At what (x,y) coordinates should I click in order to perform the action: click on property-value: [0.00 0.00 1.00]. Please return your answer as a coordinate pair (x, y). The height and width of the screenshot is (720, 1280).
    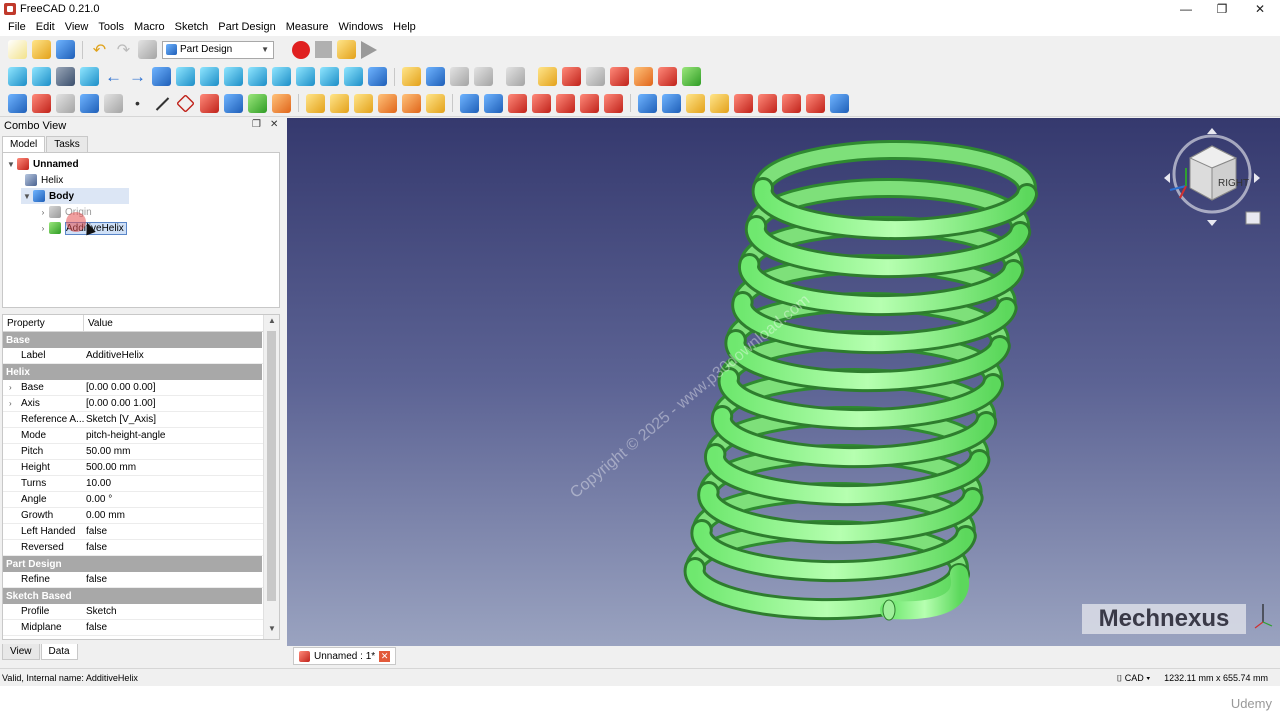
    Looking at the image, I should click on (173, 403).